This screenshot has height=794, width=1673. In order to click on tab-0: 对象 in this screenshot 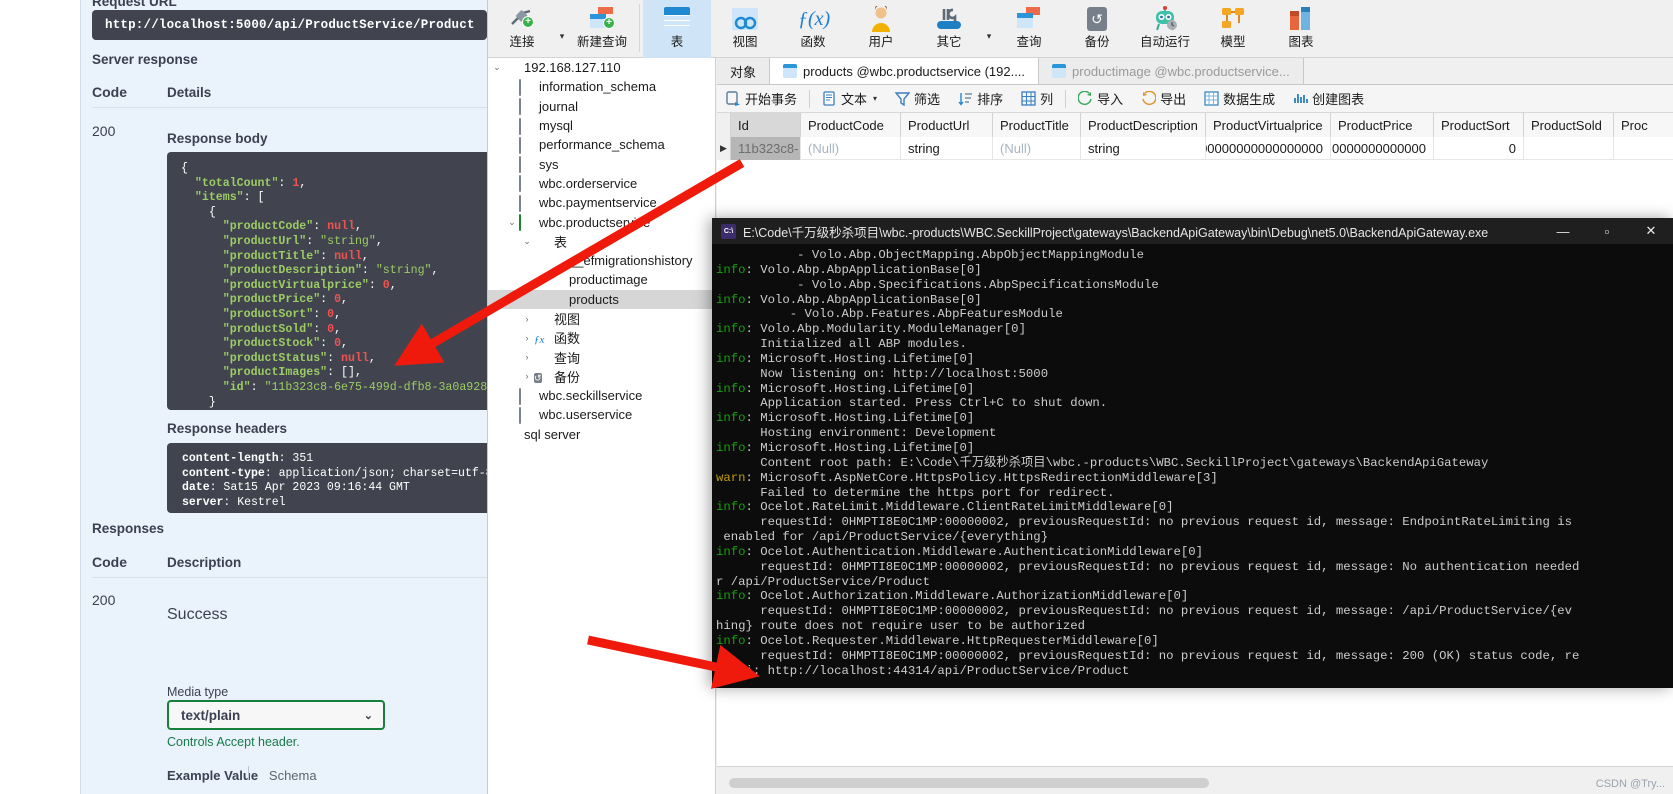, I will do `click(744, 71)`.